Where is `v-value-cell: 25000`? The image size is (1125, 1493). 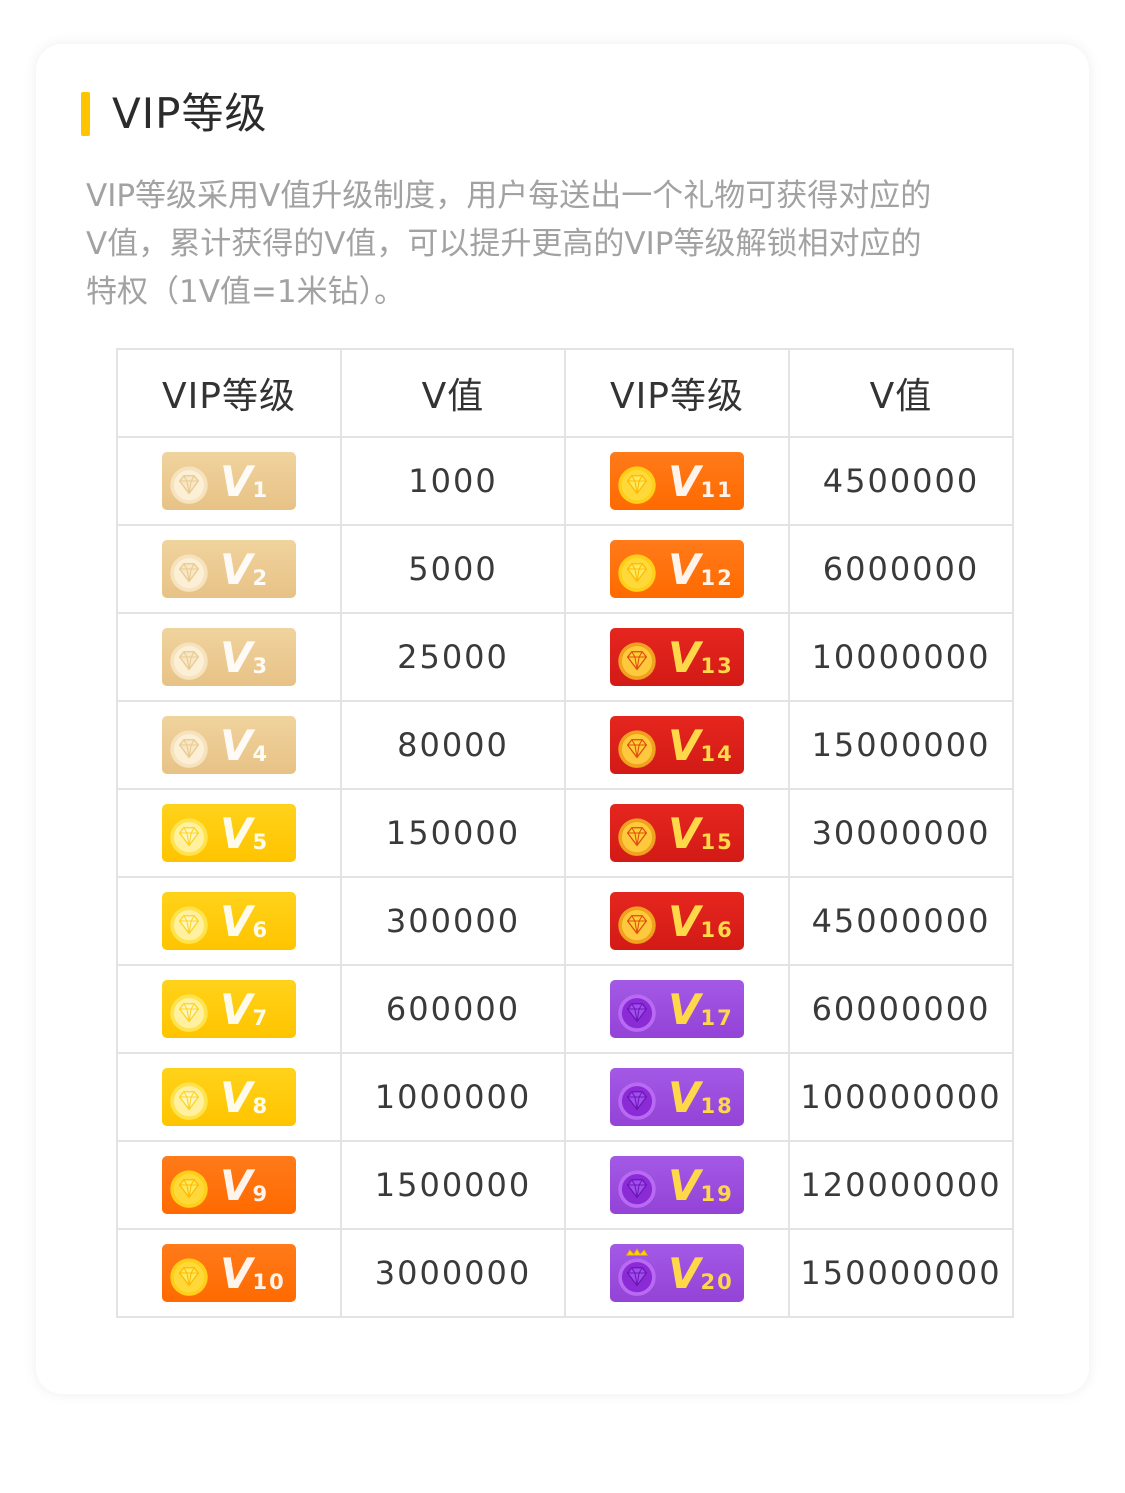
v-value-cell: 25000 is located at coordinates (453, 657).